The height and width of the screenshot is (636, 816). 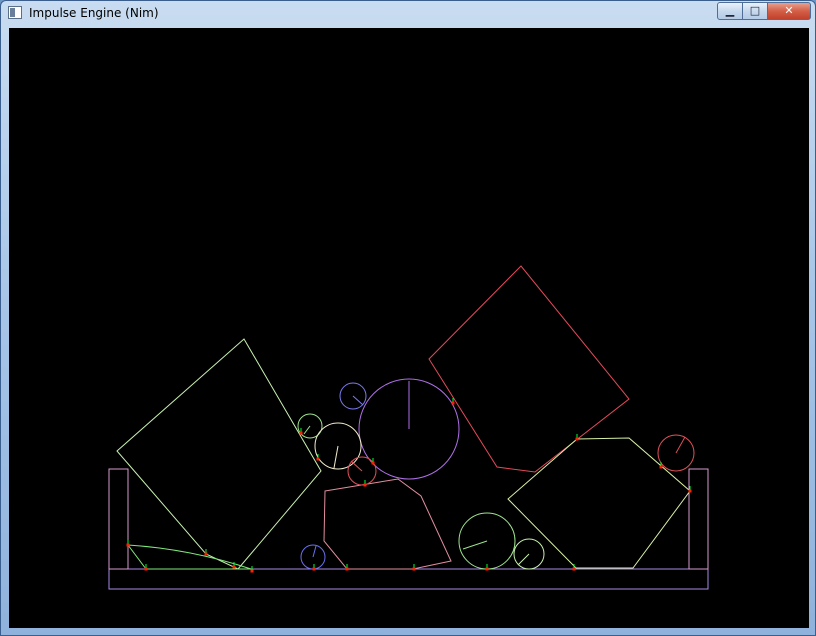 I want to click on light-green-circle-radius, so click(x=307, y=430).